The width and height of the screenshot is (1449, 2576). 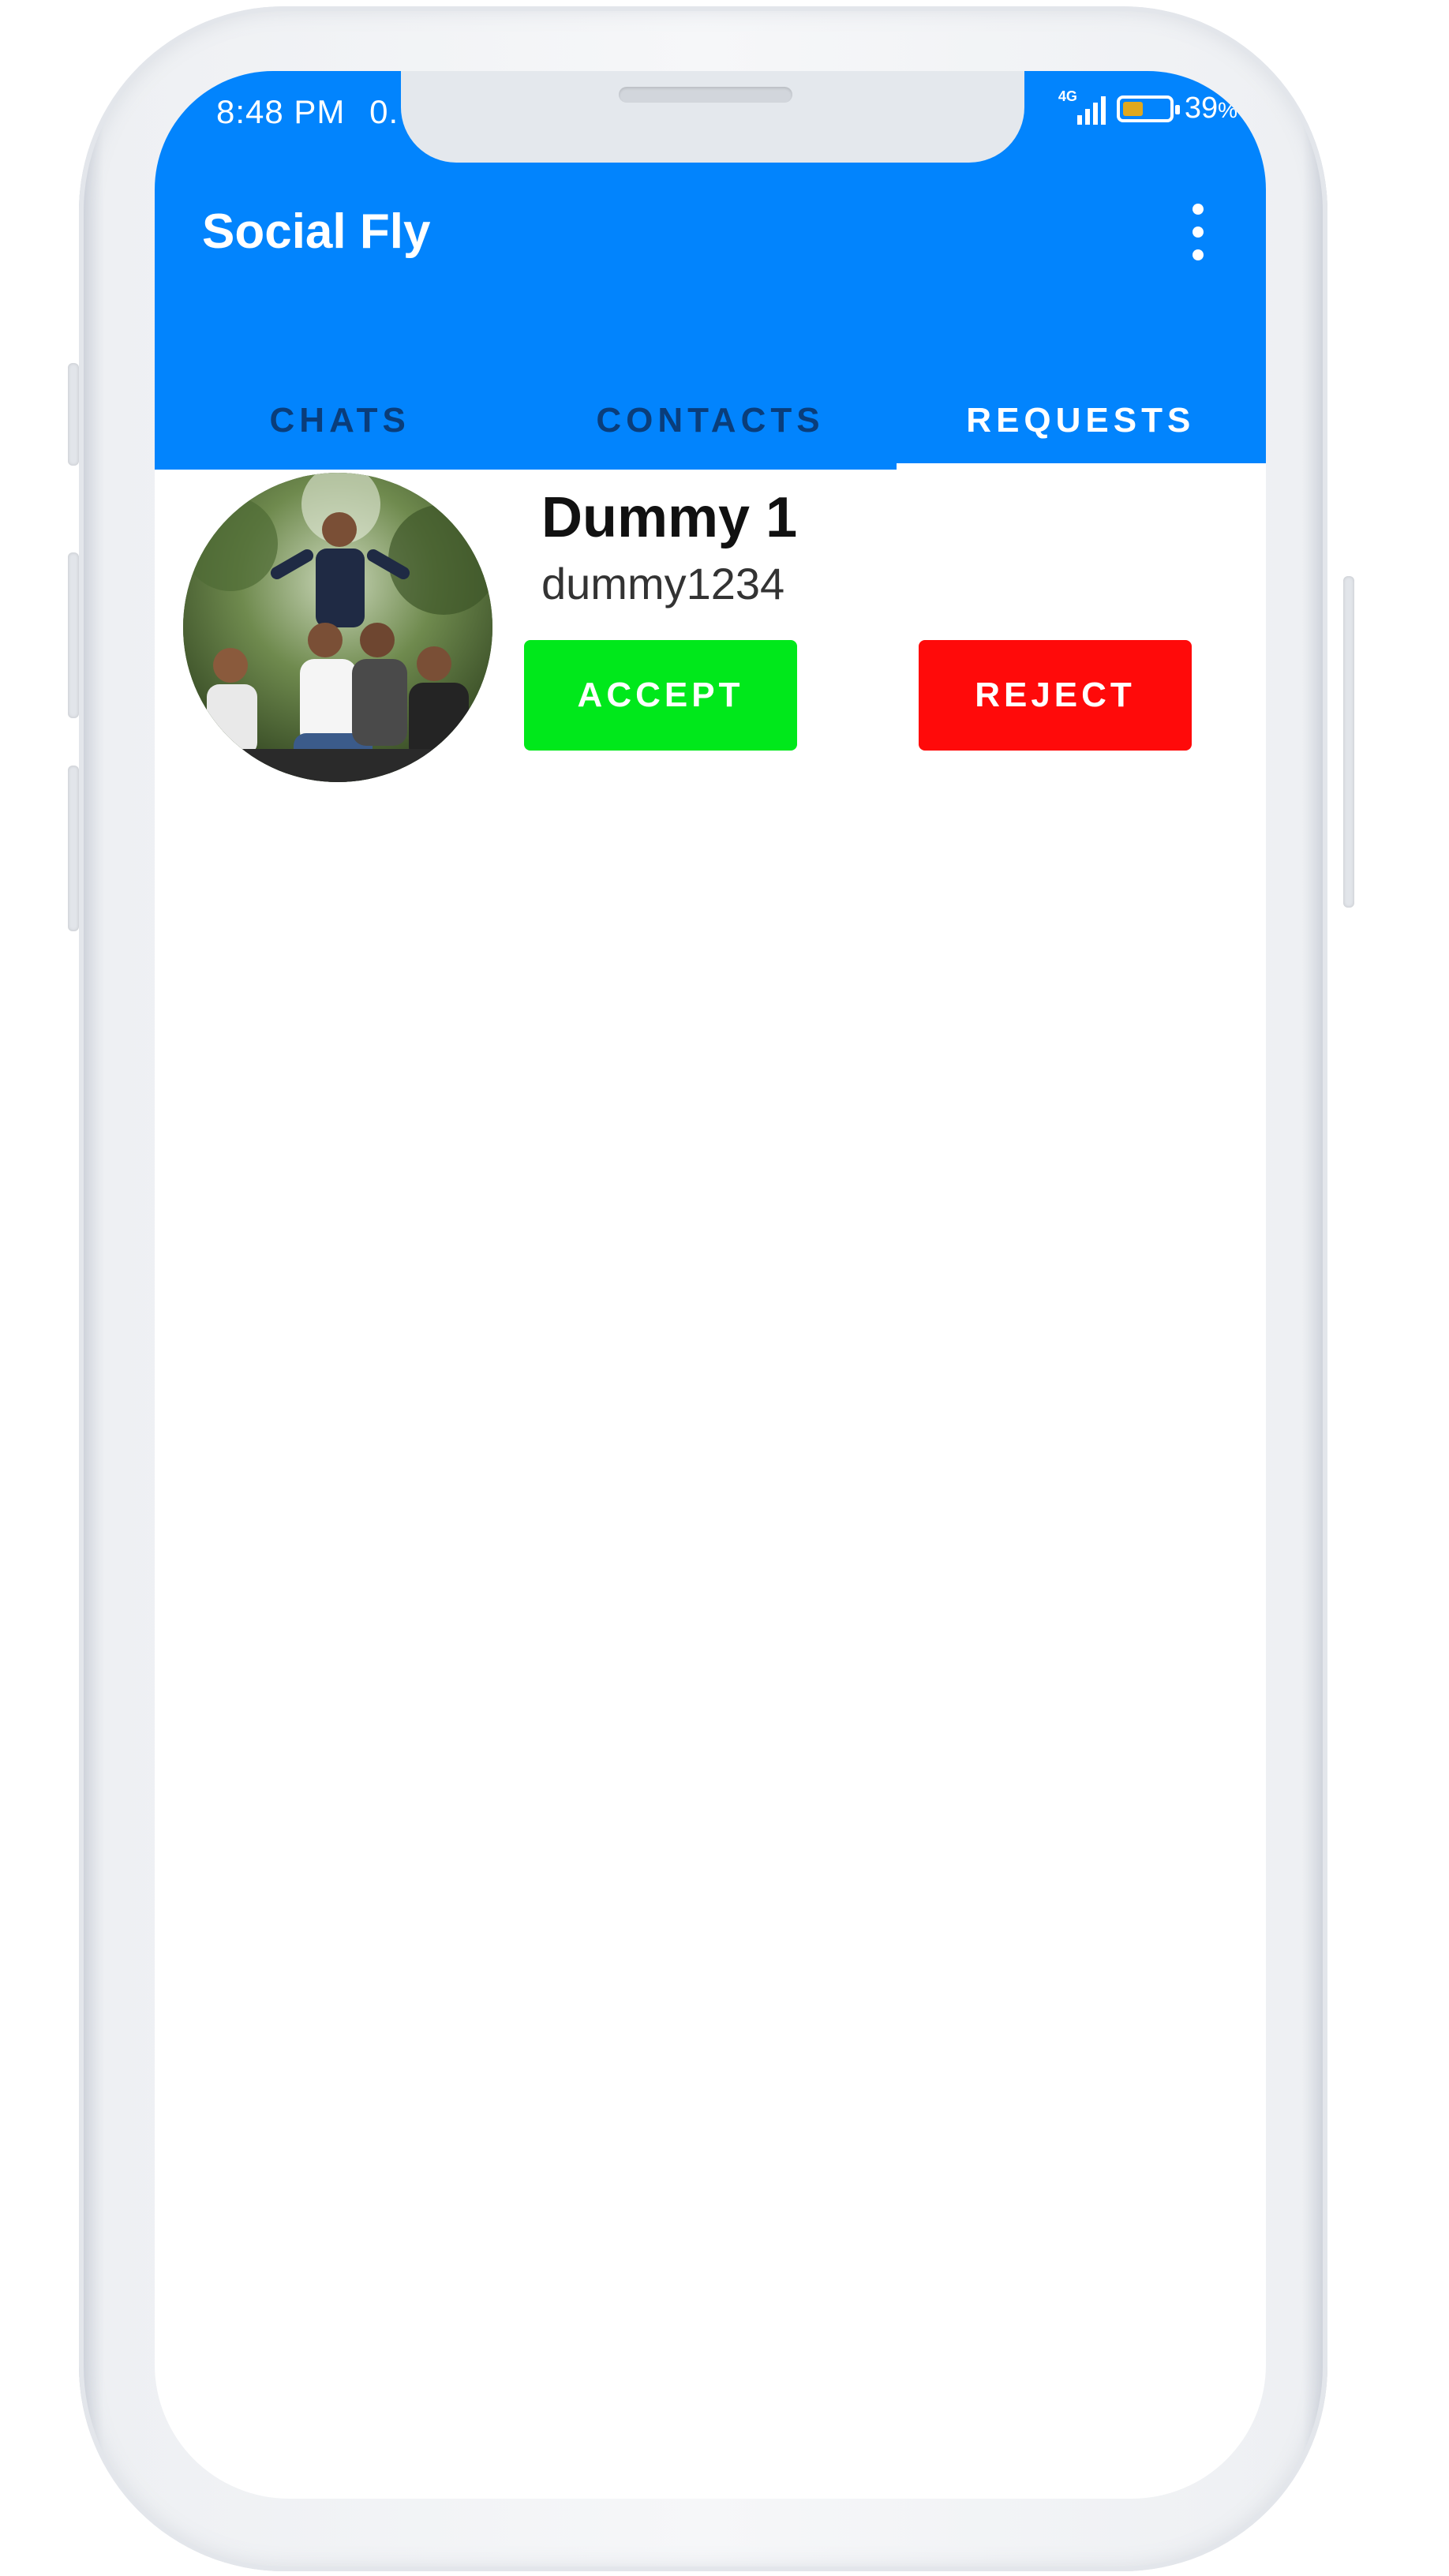 I want to click on status-network-speed: 0., so click(x=384, y=111).